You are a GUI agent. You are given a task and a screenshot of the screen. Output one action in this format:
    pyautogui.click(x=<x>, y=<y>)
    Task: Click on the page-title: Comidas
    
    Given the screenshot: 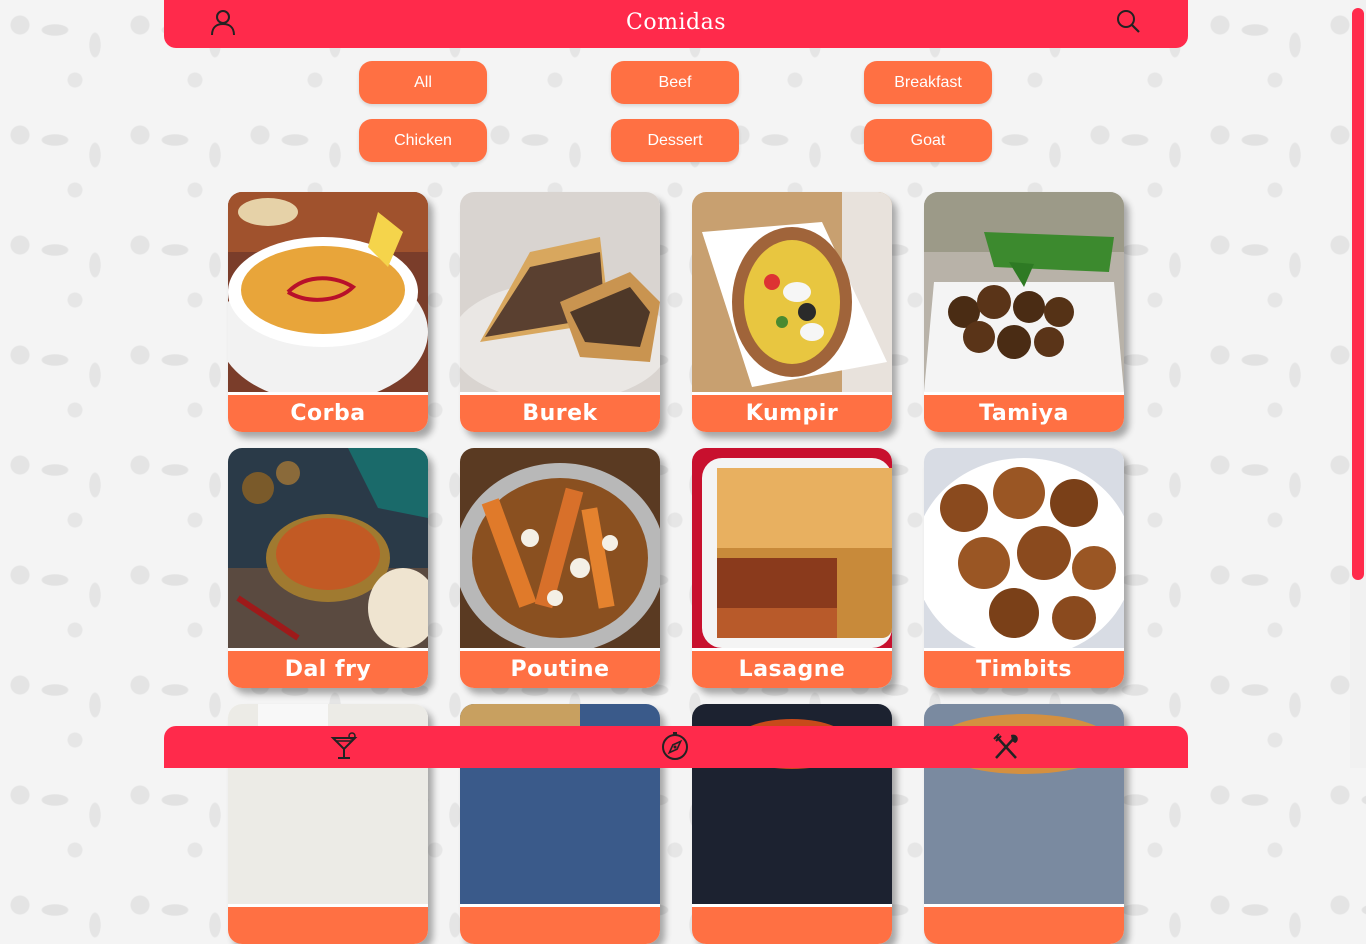 What is the action you would take?
    pyautogui.click(x=676, y=22)
    